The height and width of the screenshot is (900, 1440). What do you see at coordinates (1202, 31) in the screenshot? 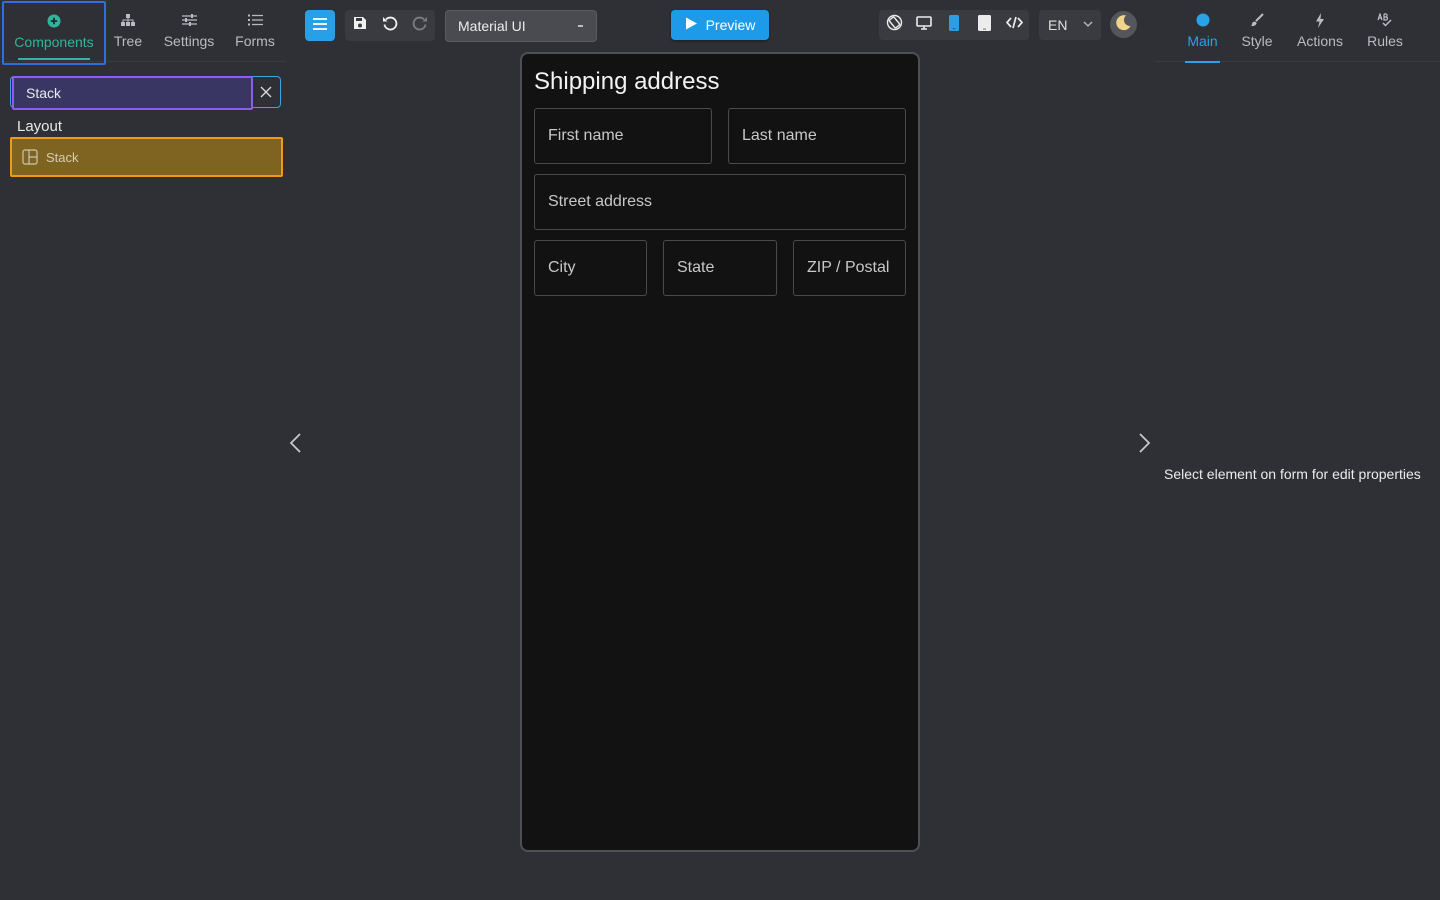
I see `tab-main: Main` at bounding box center [1202, 31].